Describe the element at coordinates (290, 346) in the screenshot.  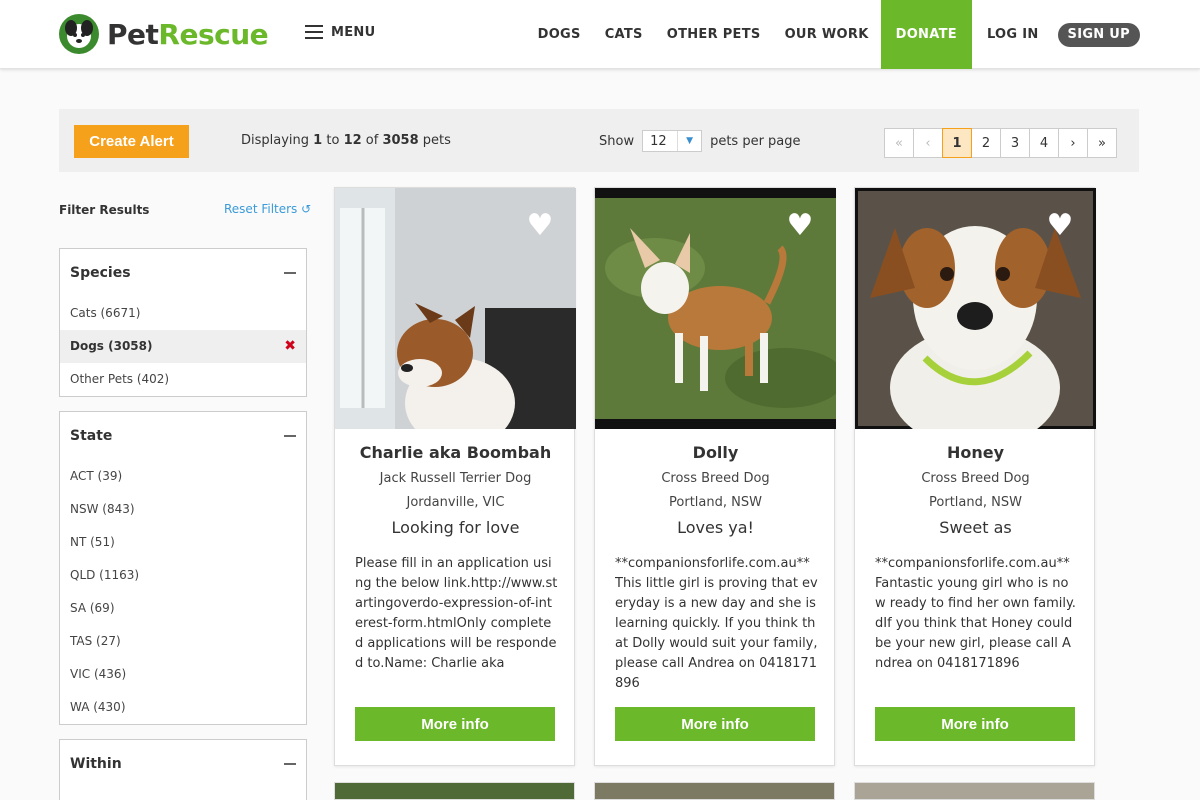
I see `remove-filter-icon: ✖` at that location.